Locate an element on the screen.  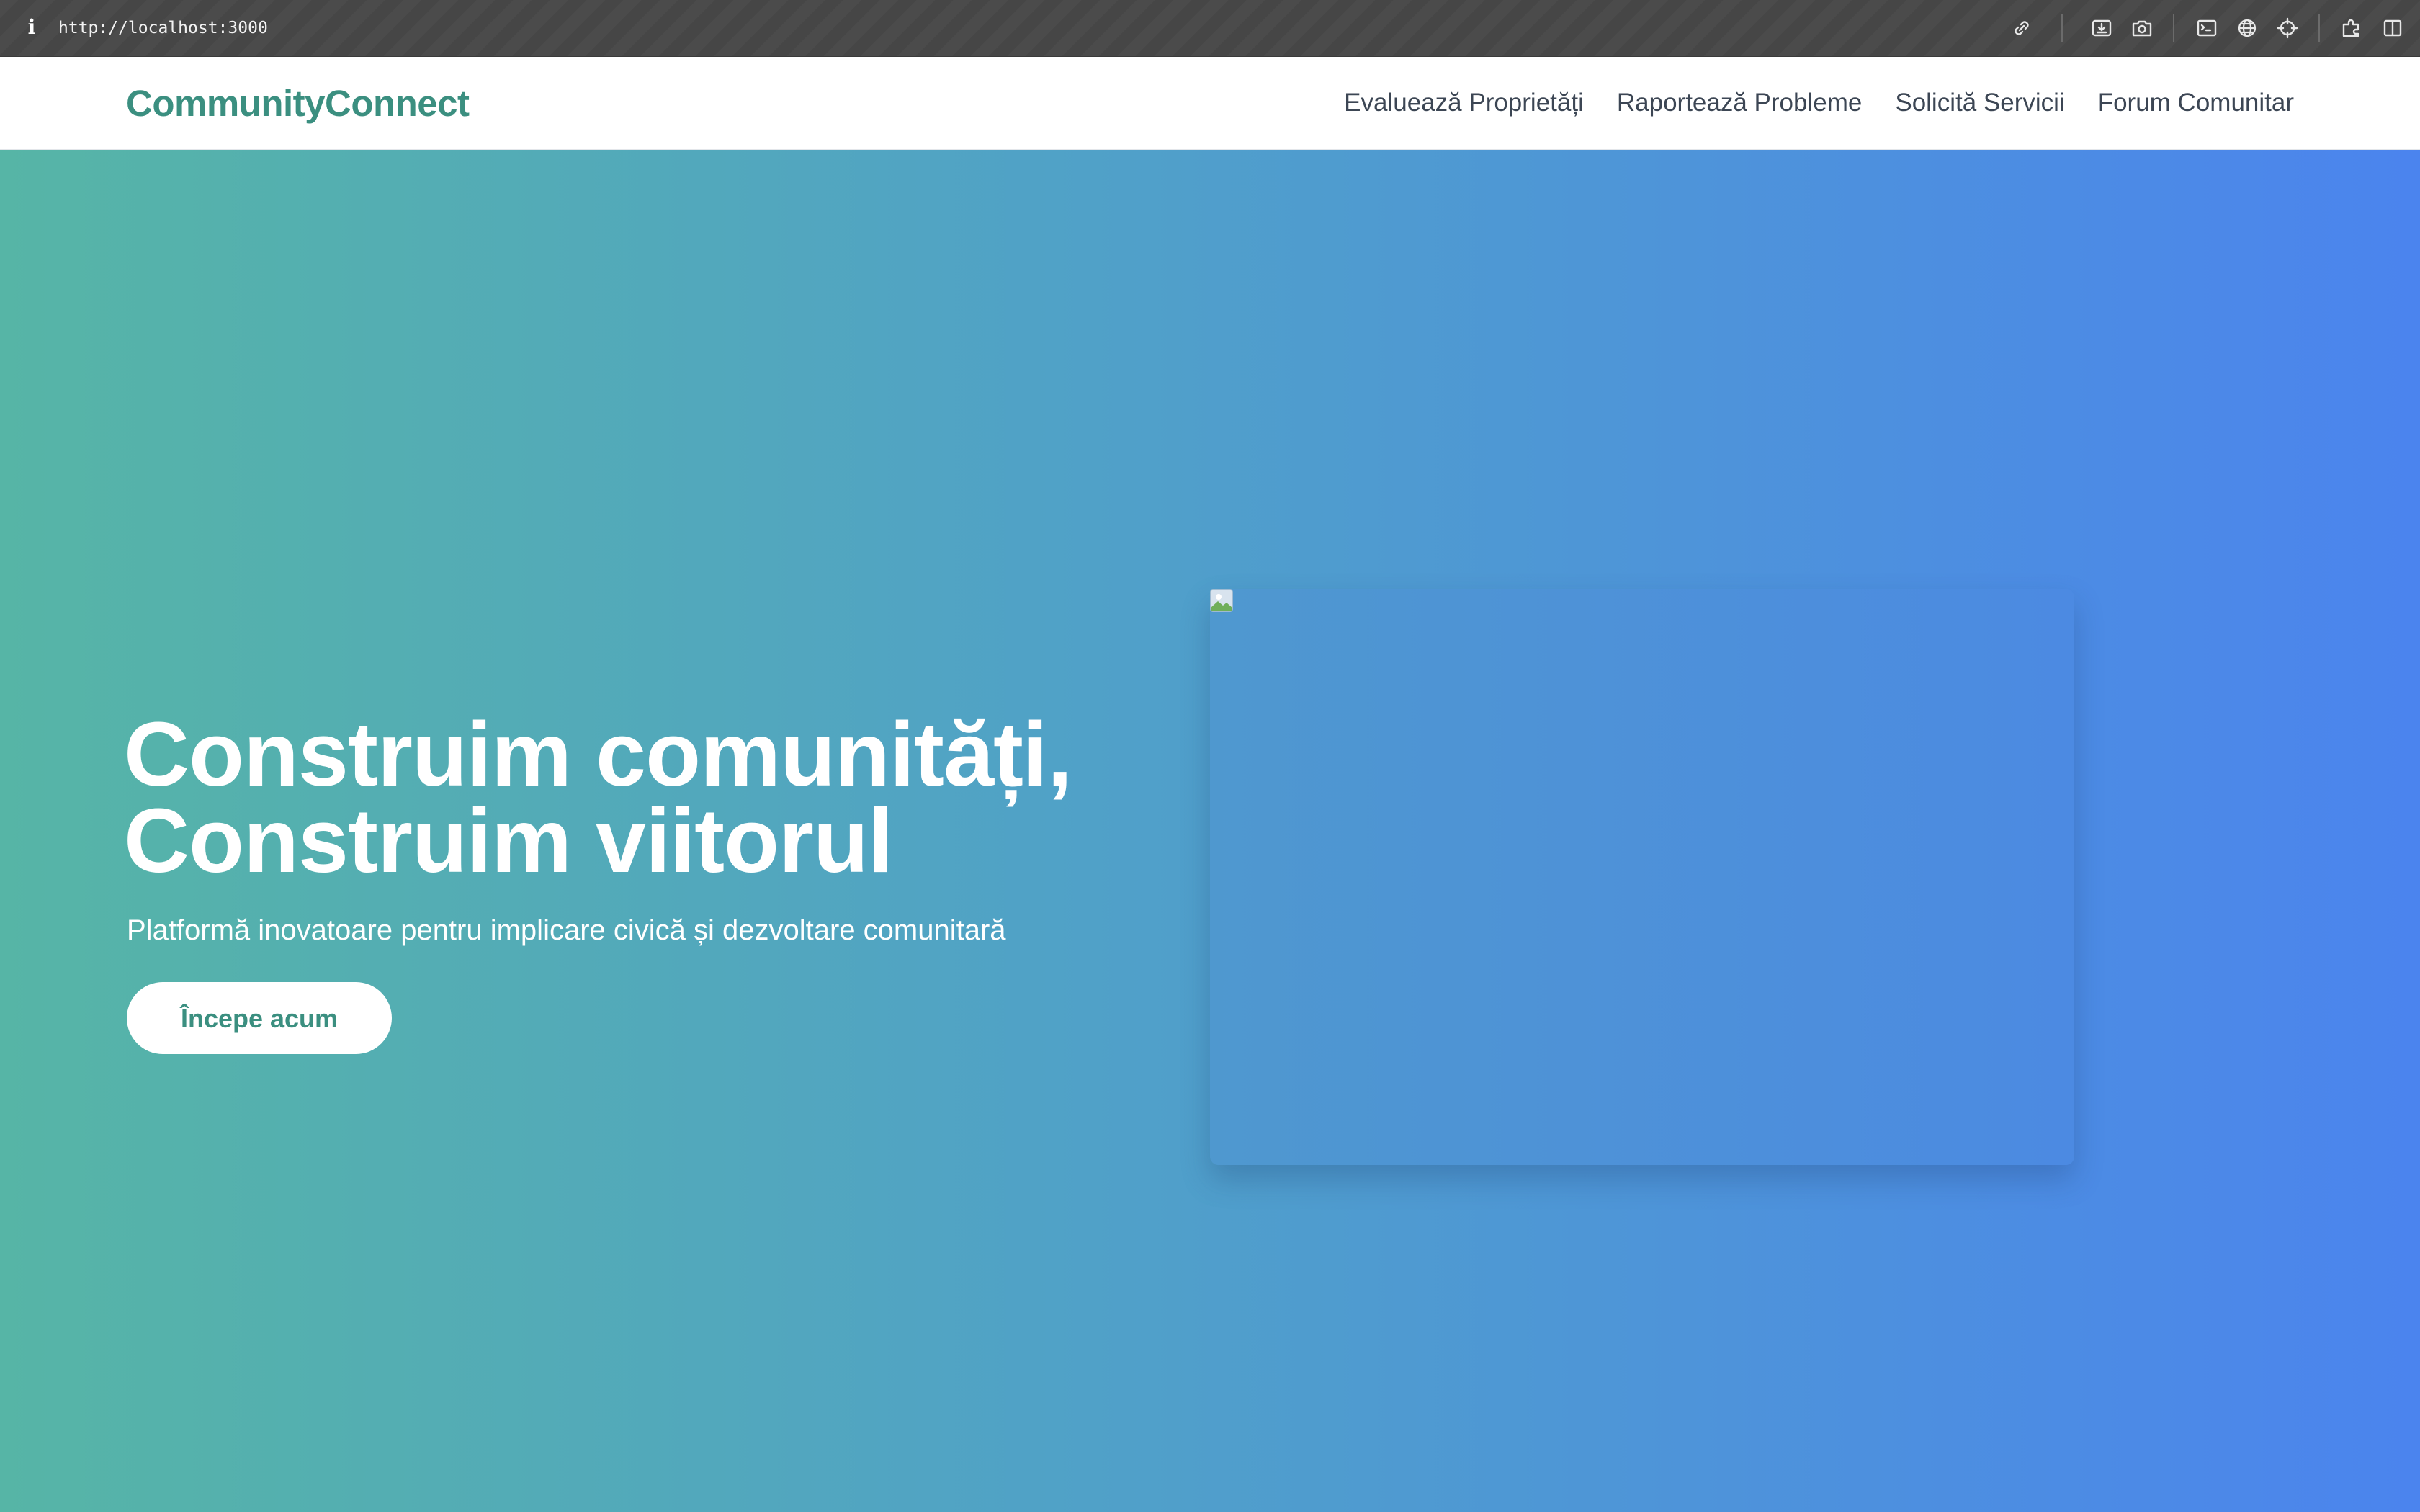
download-icon is located at coordinates (2101, 28).